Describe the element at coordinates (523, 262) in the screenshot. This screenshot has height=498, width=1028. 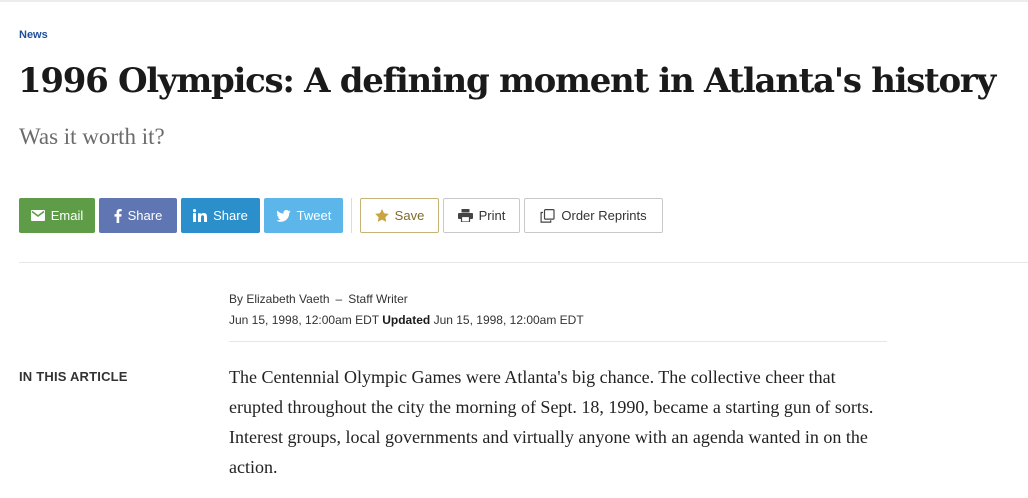
I see `header-divider` at that location.